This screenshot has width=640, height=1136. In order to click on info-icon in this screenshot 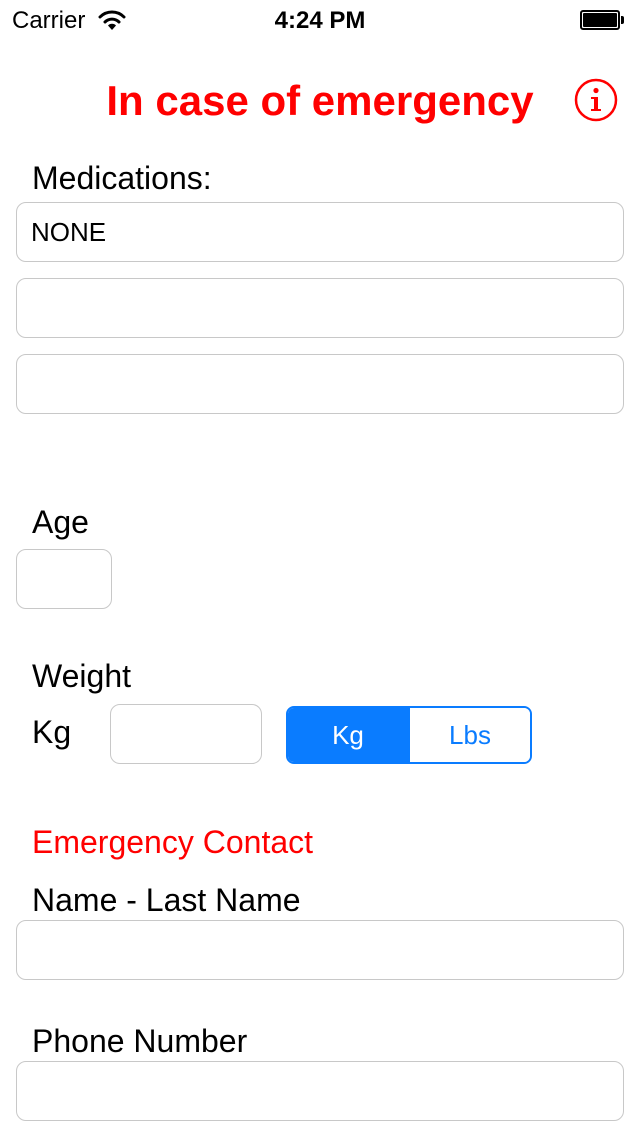, I will do `click(596, 100)`.